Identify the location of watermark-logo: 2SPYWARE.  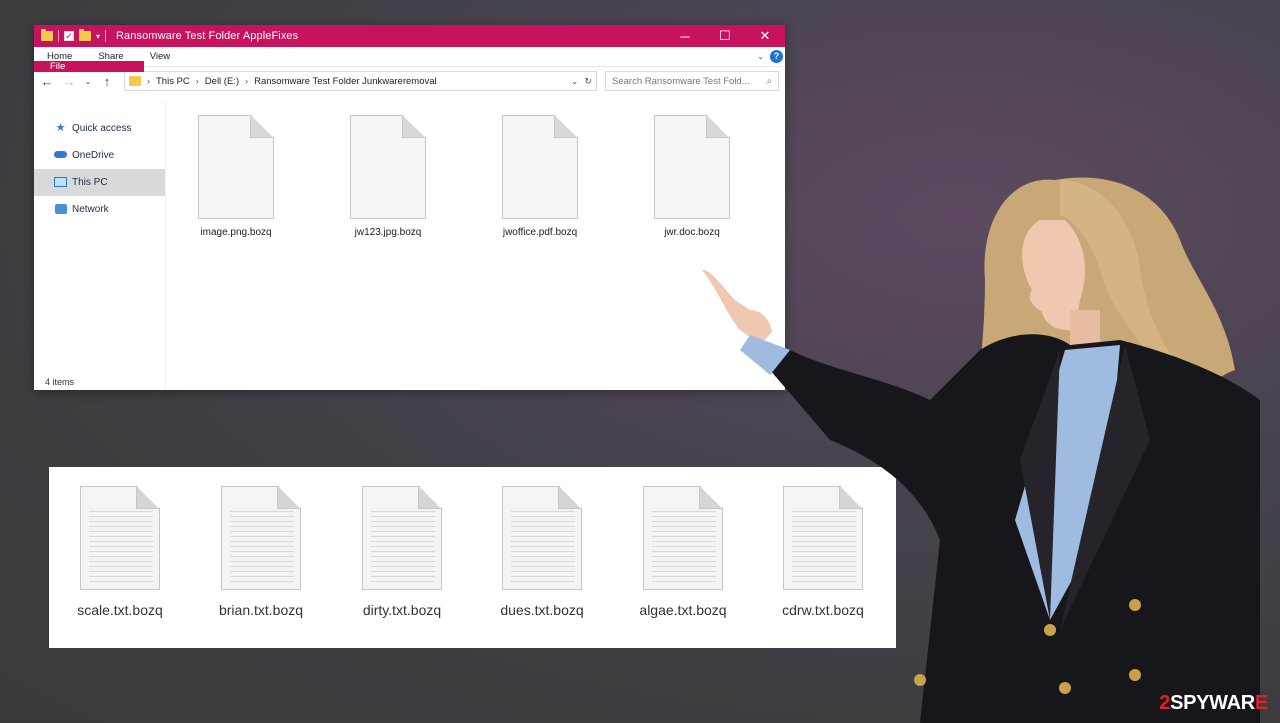
(1213, 703).